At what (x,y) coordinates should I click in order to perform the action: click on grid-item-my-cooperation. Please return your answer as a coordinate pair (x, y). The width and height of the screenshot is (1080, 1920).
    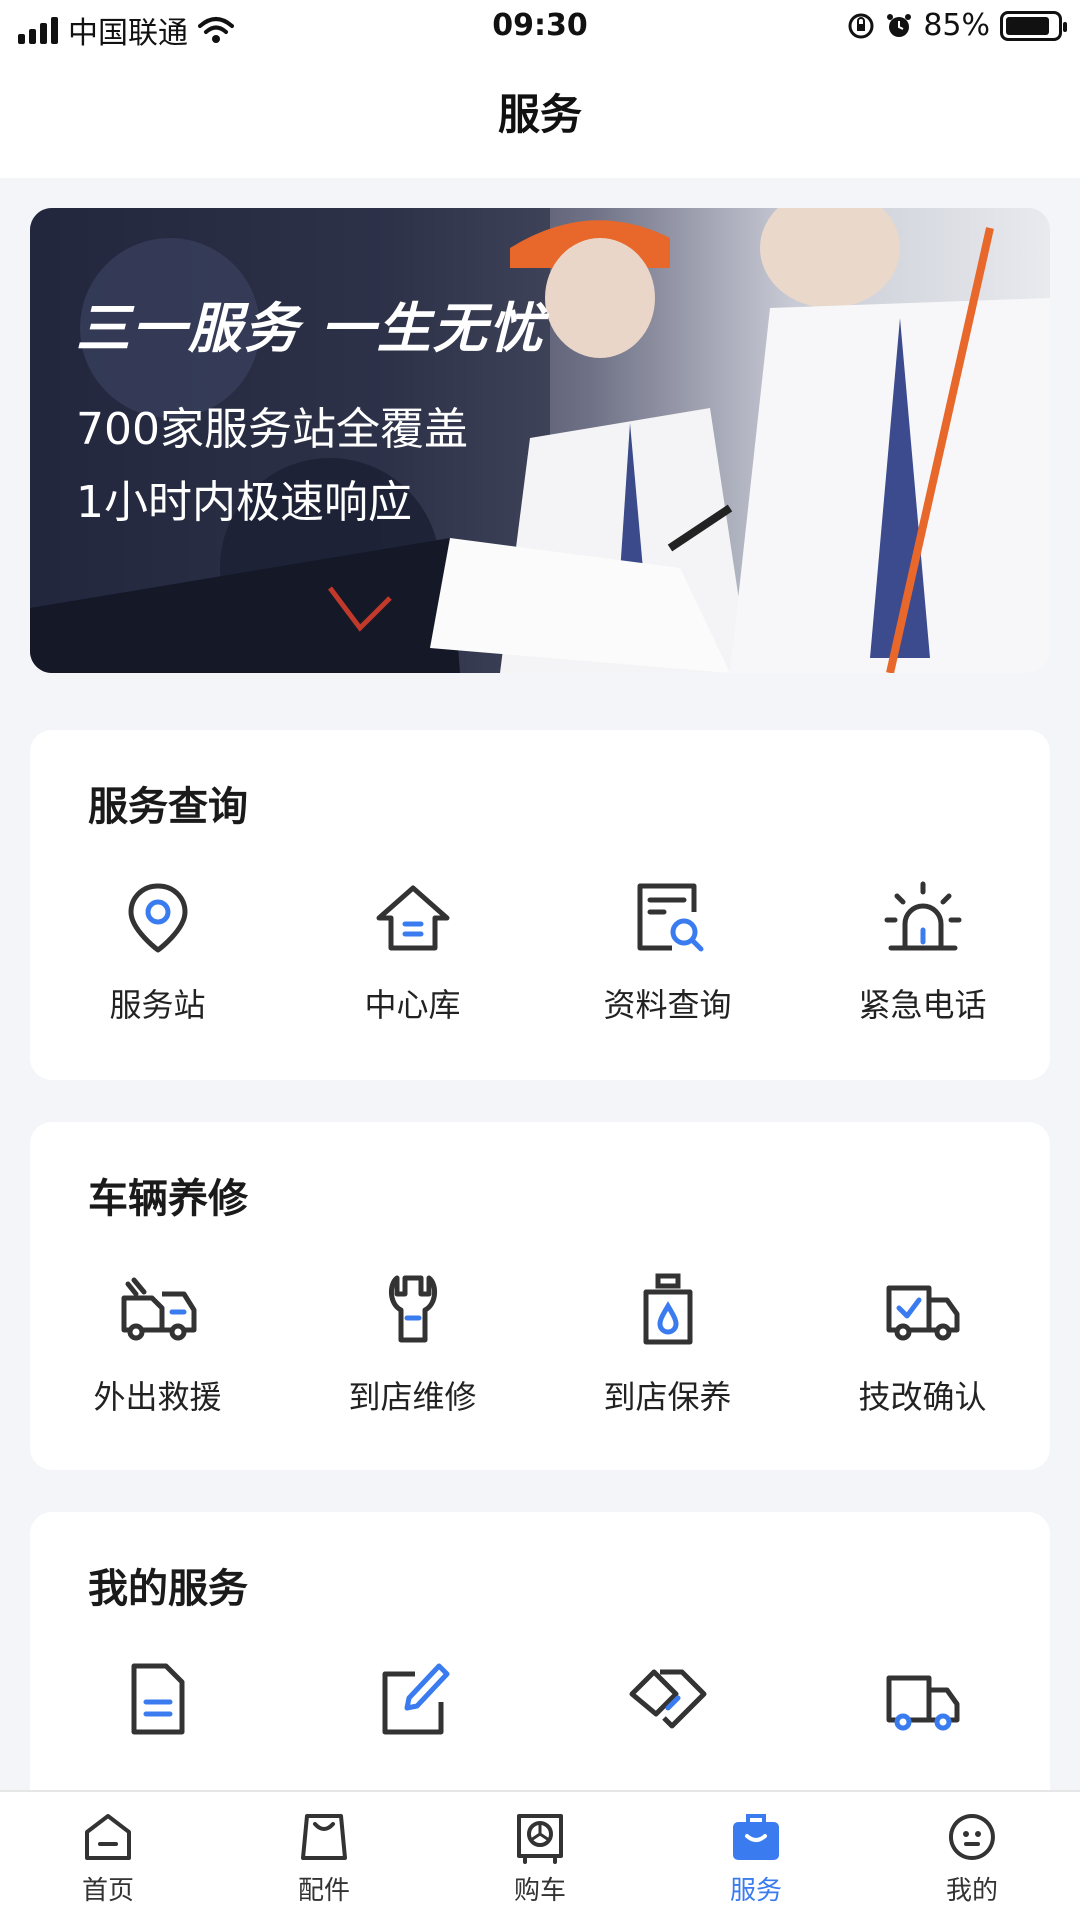
    Looking at the image, I should click on (667, 1700).